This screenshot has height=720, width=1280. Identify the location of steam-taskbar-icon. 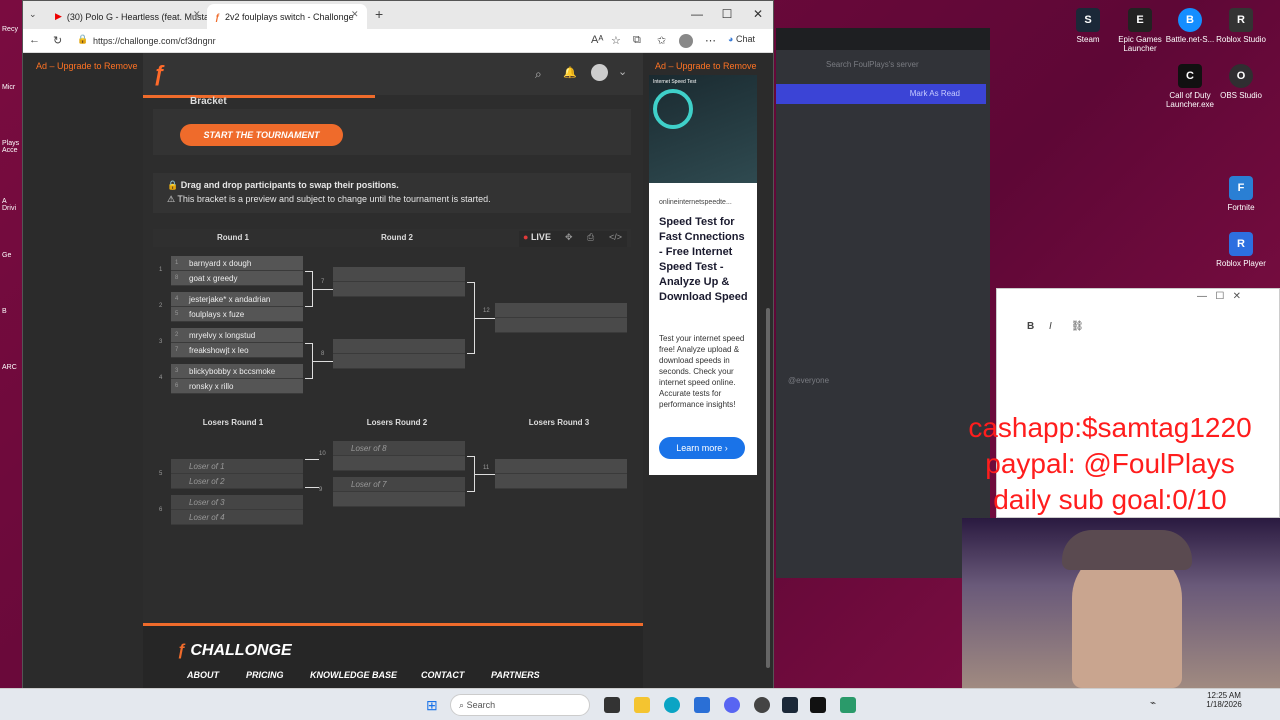
(790, 705).